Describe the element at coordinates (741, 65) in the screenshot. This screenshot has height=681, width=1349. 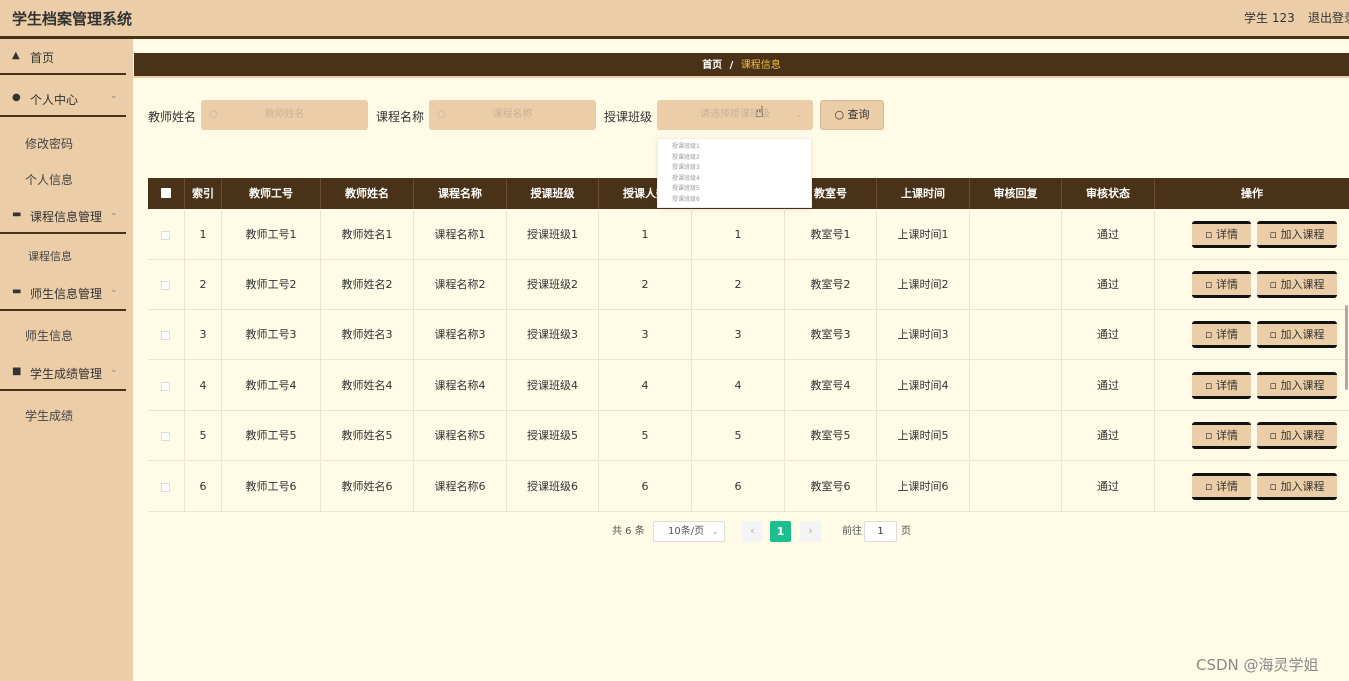
I see `breadcrumb: 首页 / 课程信息` at that location.